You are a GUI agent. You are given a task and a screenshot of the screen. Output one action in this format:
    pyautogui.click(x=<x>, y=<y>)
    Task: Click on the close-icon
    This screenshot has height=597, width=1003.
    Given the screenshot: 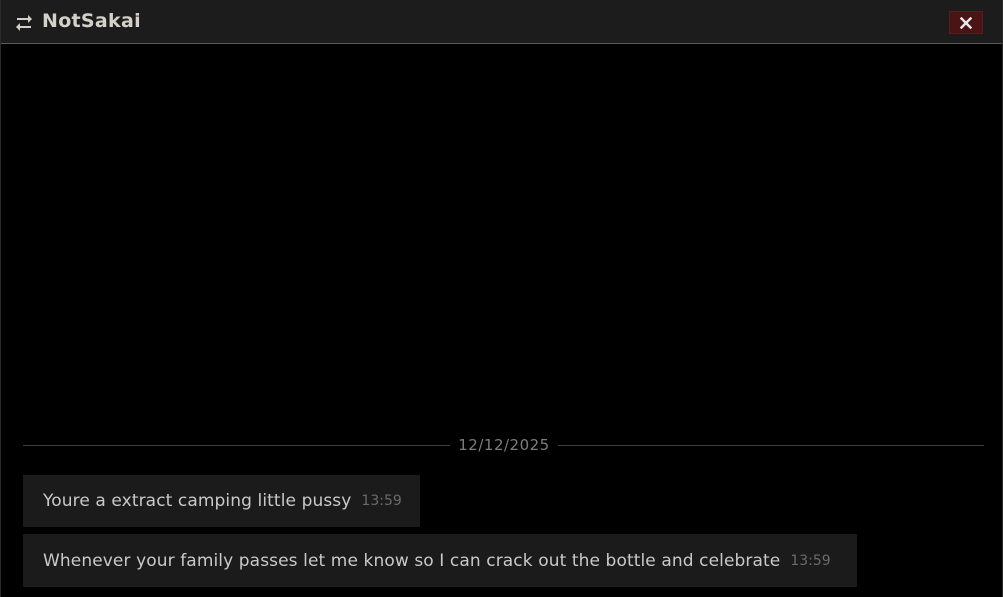 What is the action you would take?
    pyautogui.click(x=966, y=22)
    